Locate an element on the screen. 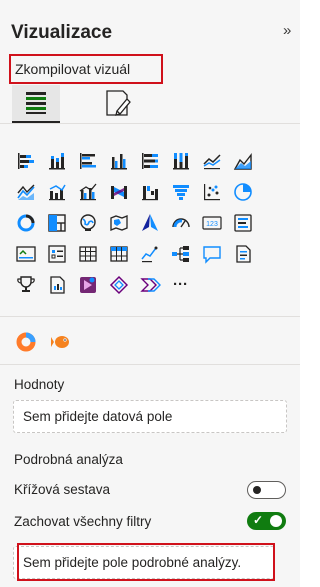 This screenshot has height=587, width=320. azure-map-icon-svg is located at coordinates (149, 222).